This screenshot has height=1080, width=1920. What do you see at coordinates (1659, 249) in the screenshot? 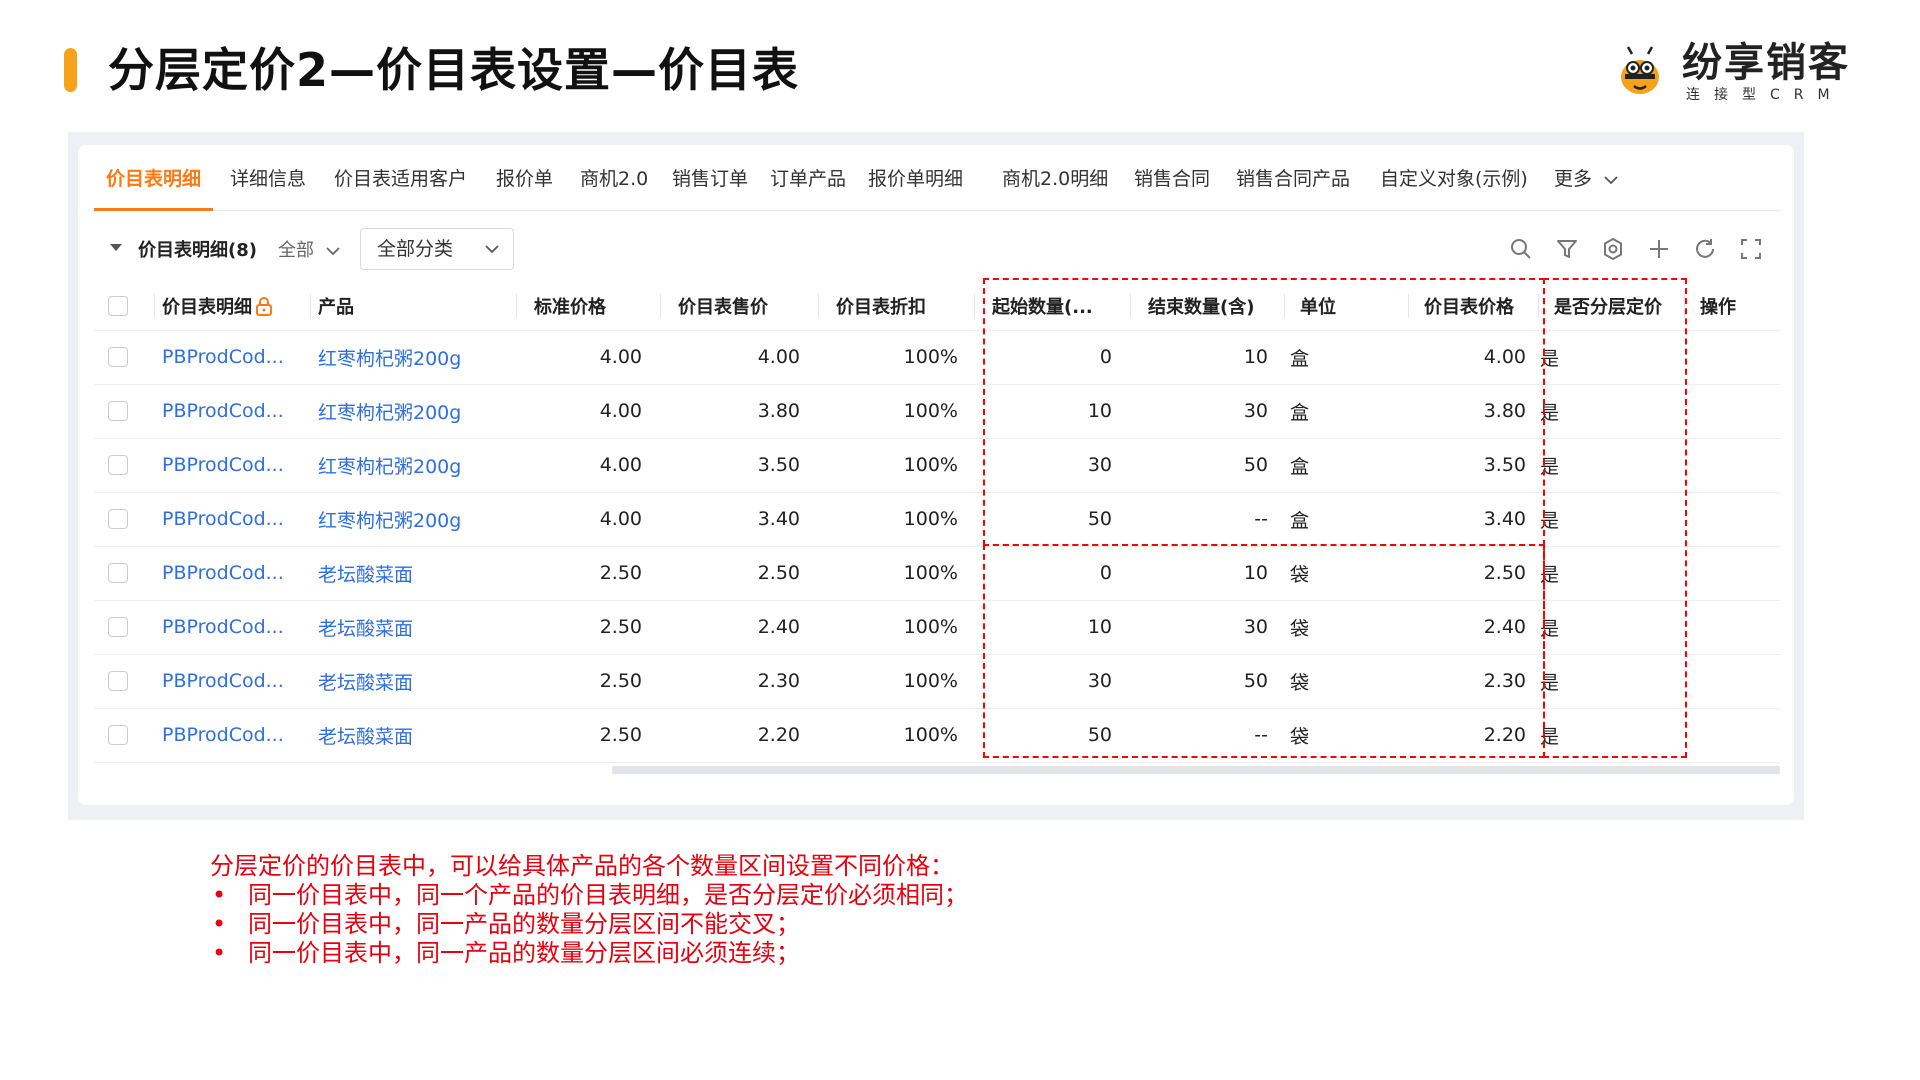
I see `add-icon` at bounding box center [1659, 249].